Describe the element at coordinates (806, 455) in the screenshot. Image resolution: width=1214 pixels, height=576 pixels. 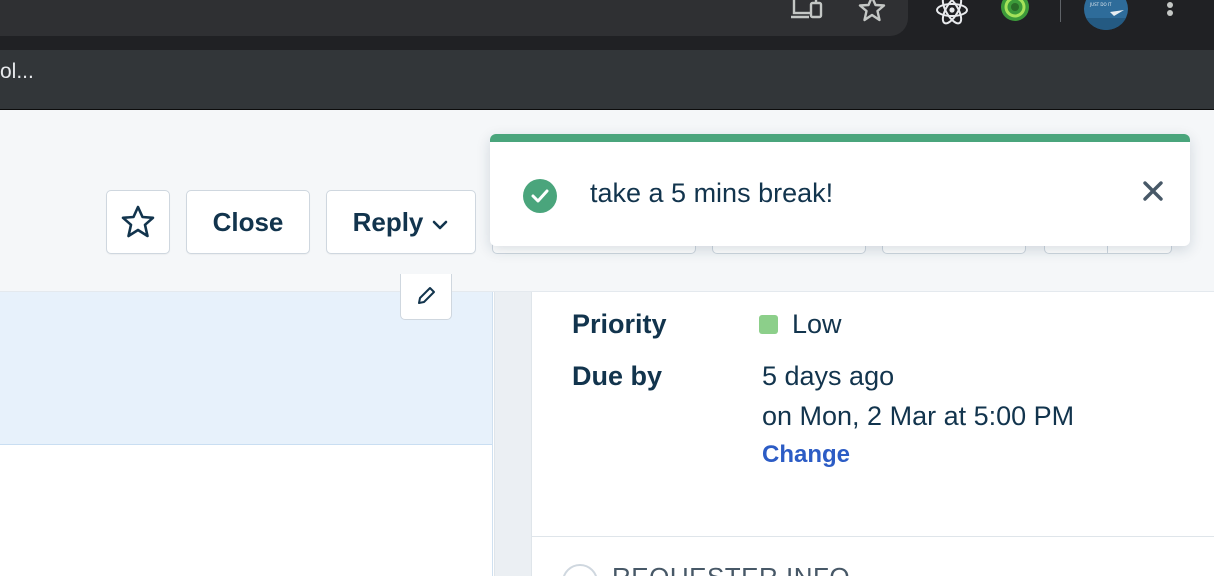
I see `change-due-link: Change` at that location.